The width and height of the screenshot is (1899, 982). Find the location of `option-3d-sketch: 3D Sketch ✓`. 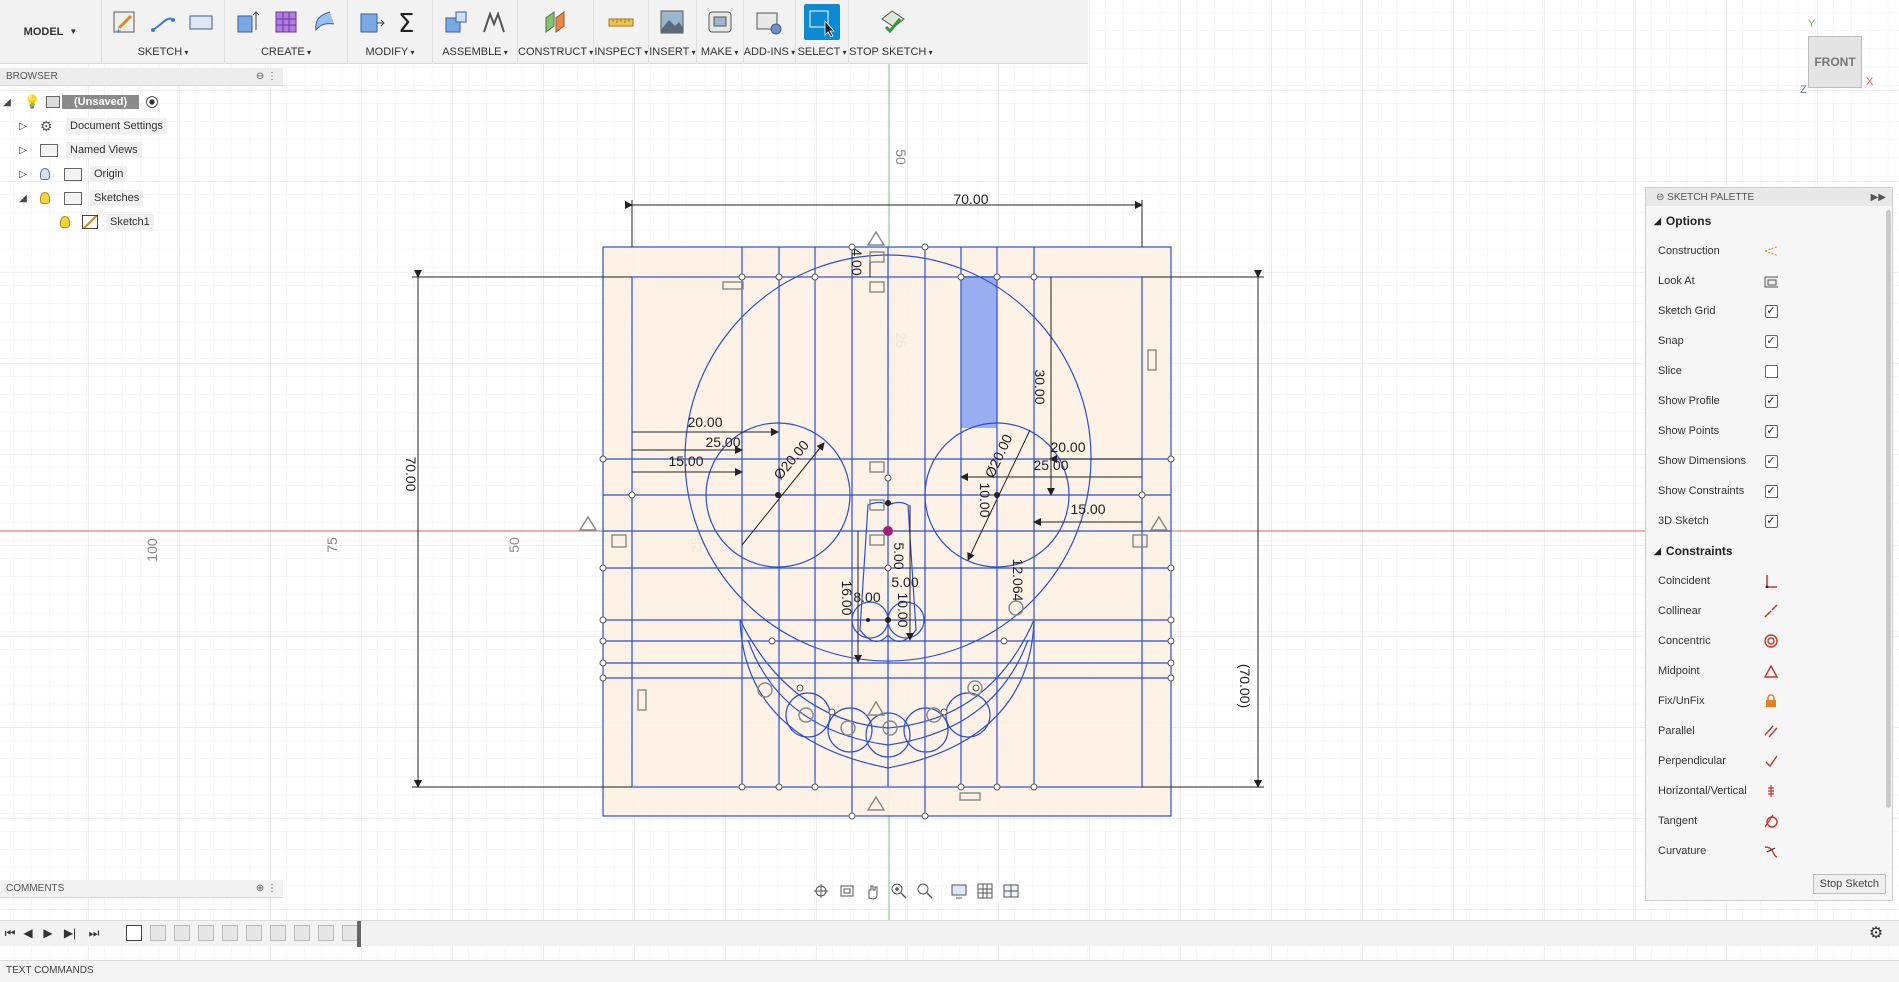

option-3d-sketch: 3D Sketch ✓ is located at coordinates (1769, 521).